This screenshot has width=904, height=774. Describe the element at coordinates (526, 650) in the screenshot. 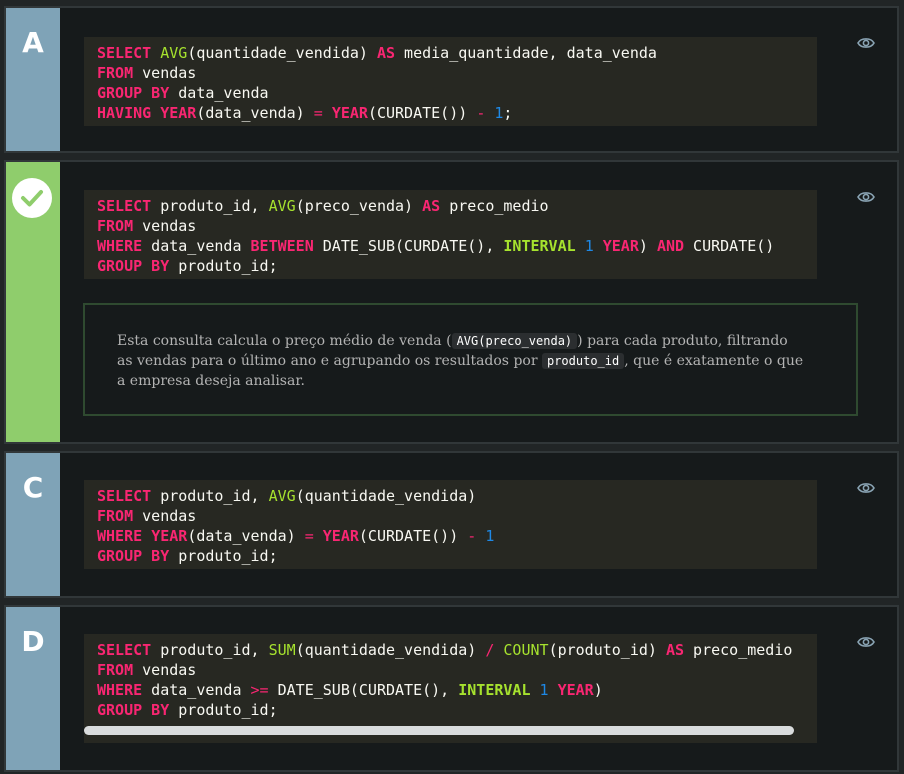

I see `sql-function: COUNT` at that location.